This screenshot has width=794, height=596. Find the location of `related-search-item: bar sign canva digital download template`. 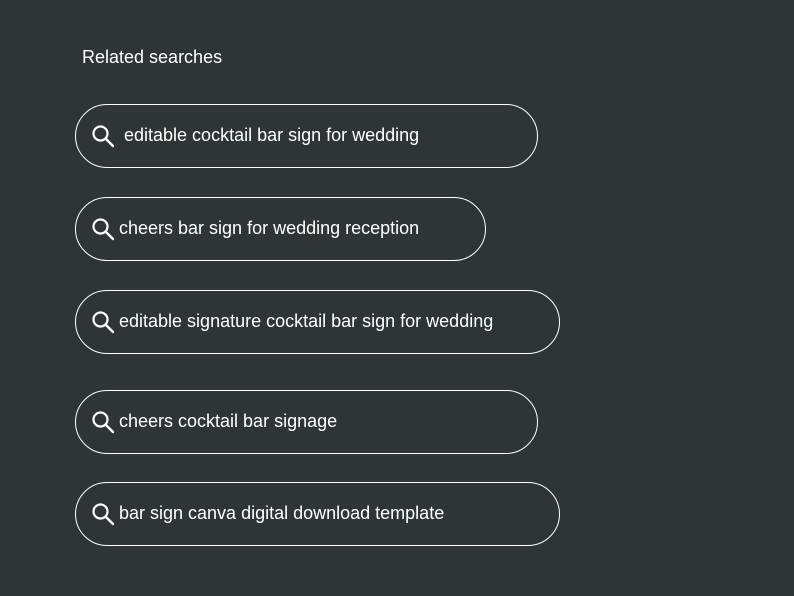

related-search-item: bar sign canva digital download template is located at coordinates (317, 514).